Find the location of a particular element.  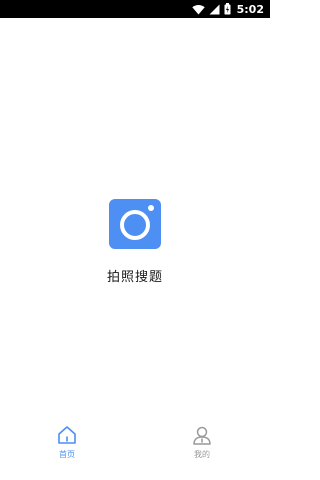

camera-flash-dot is located at coordinates (151, 208).